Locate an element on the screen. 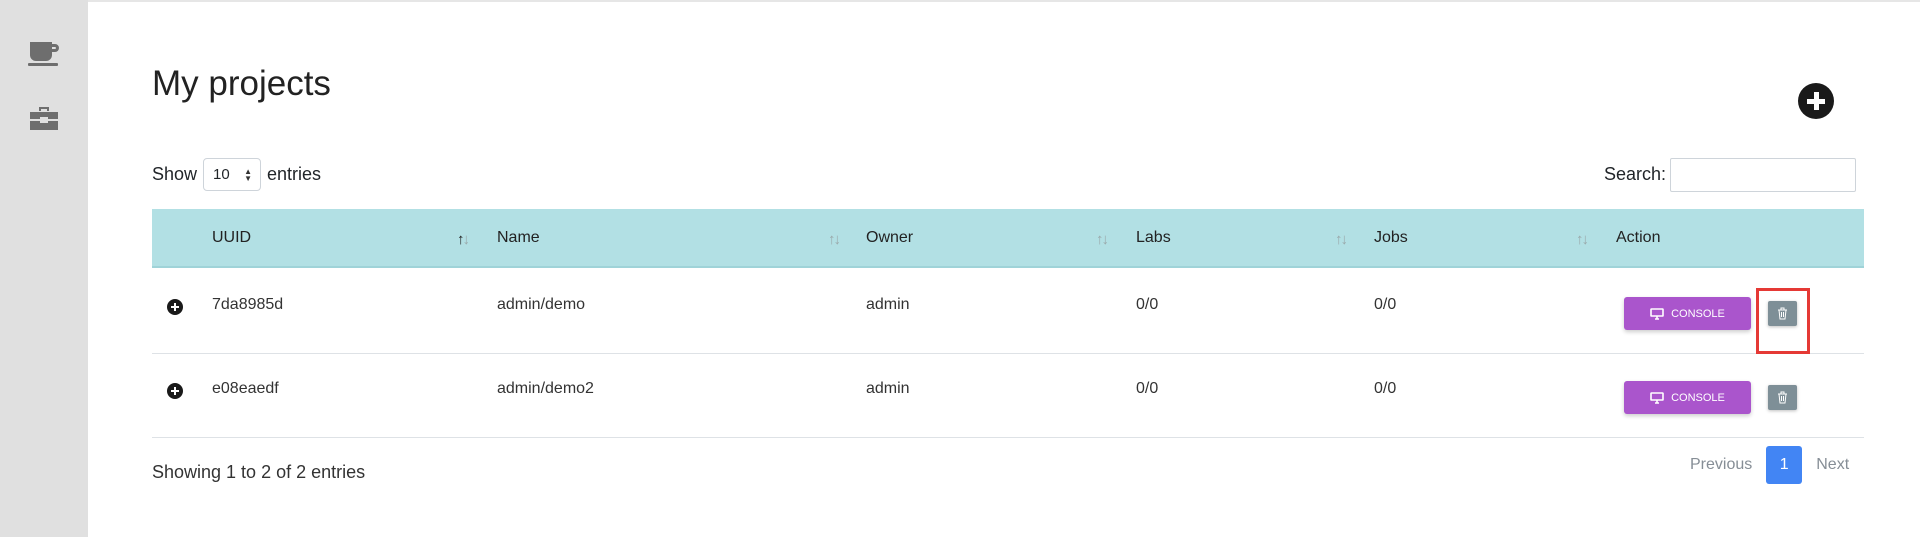 The height and width of the screenshot is (537, 1920). add-project-plus-circle-icon is located at coordinates (1816, 101).